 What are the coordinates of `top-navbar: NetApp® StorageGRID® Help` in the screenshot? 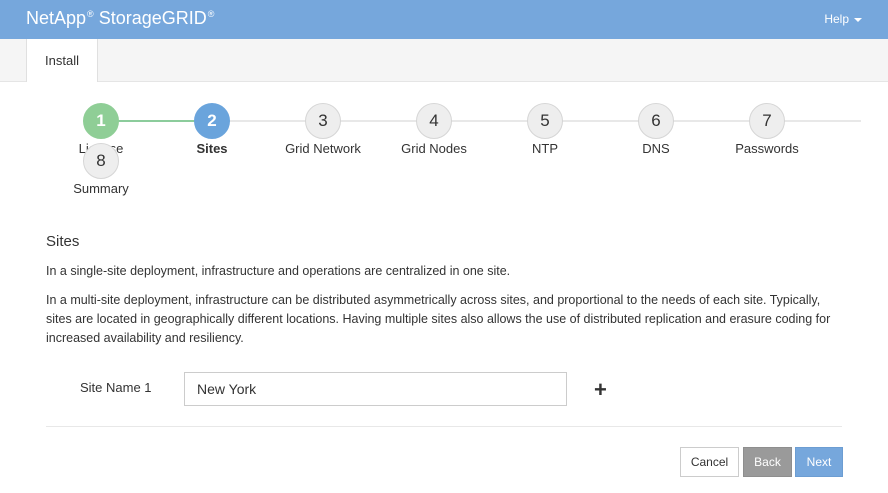 It's located at (444, 19).